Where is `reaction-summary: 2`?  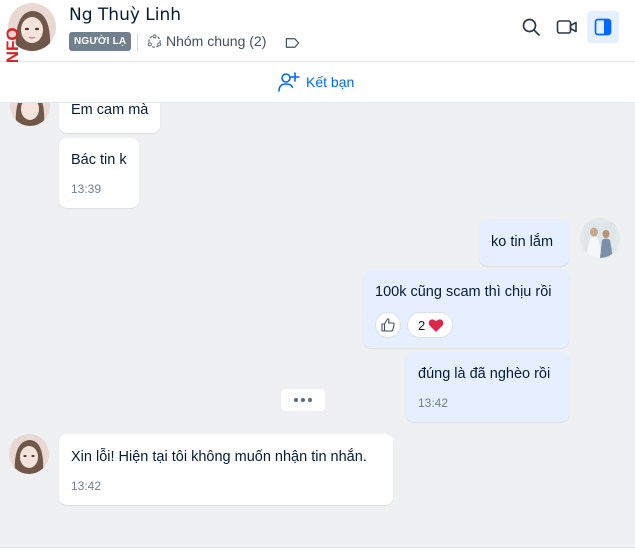 reaction-summary: 2 is located at coordinates (430, 325).